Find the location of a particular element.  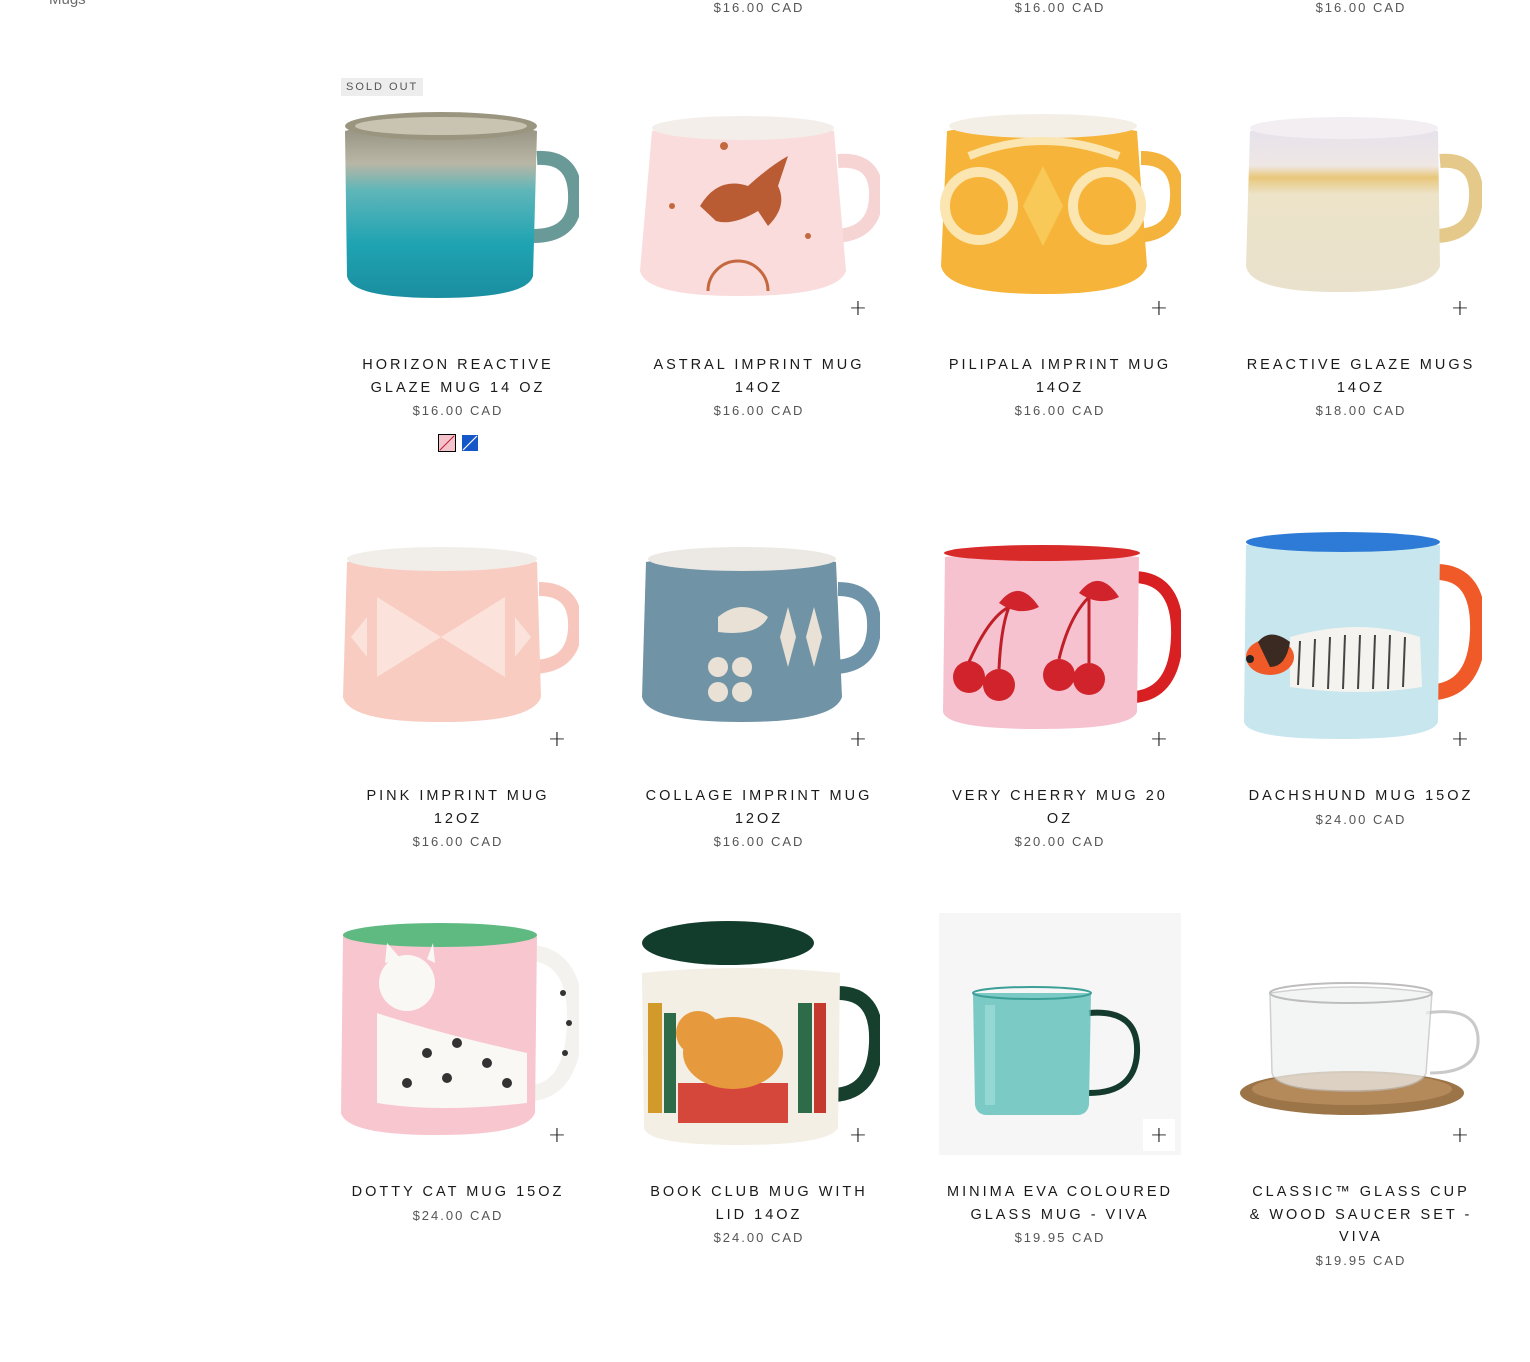

product-price: $20.00 CAD is located at coordinates (1060, 841).